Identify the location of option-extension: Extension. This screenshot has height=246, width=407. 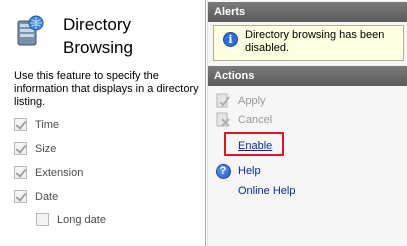
(48, 172).